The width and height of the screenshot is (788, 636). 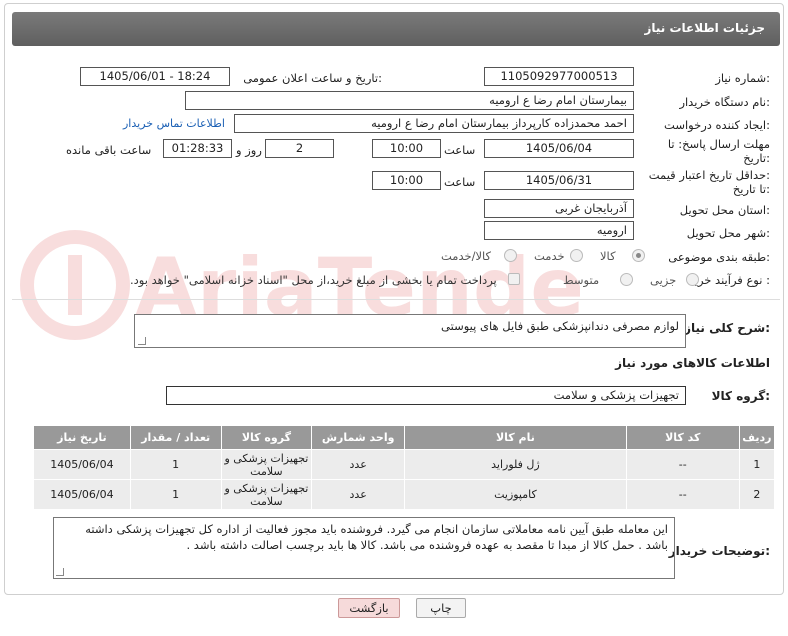 What do you see at coordinates (406, 148) in the screenshot?
I see `reply-time-field: 10:00` at bounding box center [406, 148].